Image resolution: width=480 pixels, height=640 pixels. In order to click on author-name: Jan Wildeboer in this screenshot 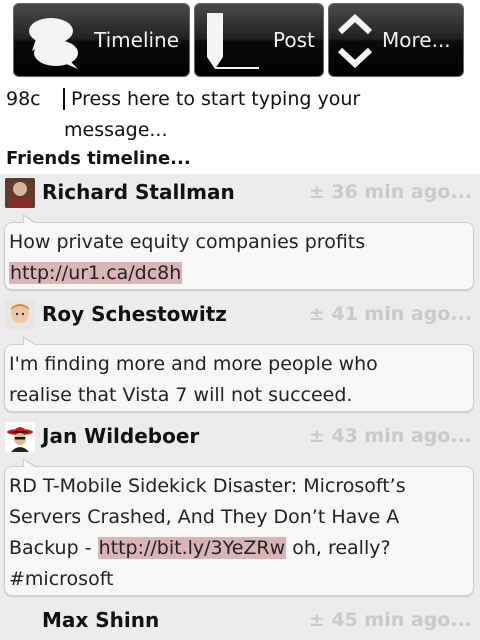, I will do `click(120, 436)`.